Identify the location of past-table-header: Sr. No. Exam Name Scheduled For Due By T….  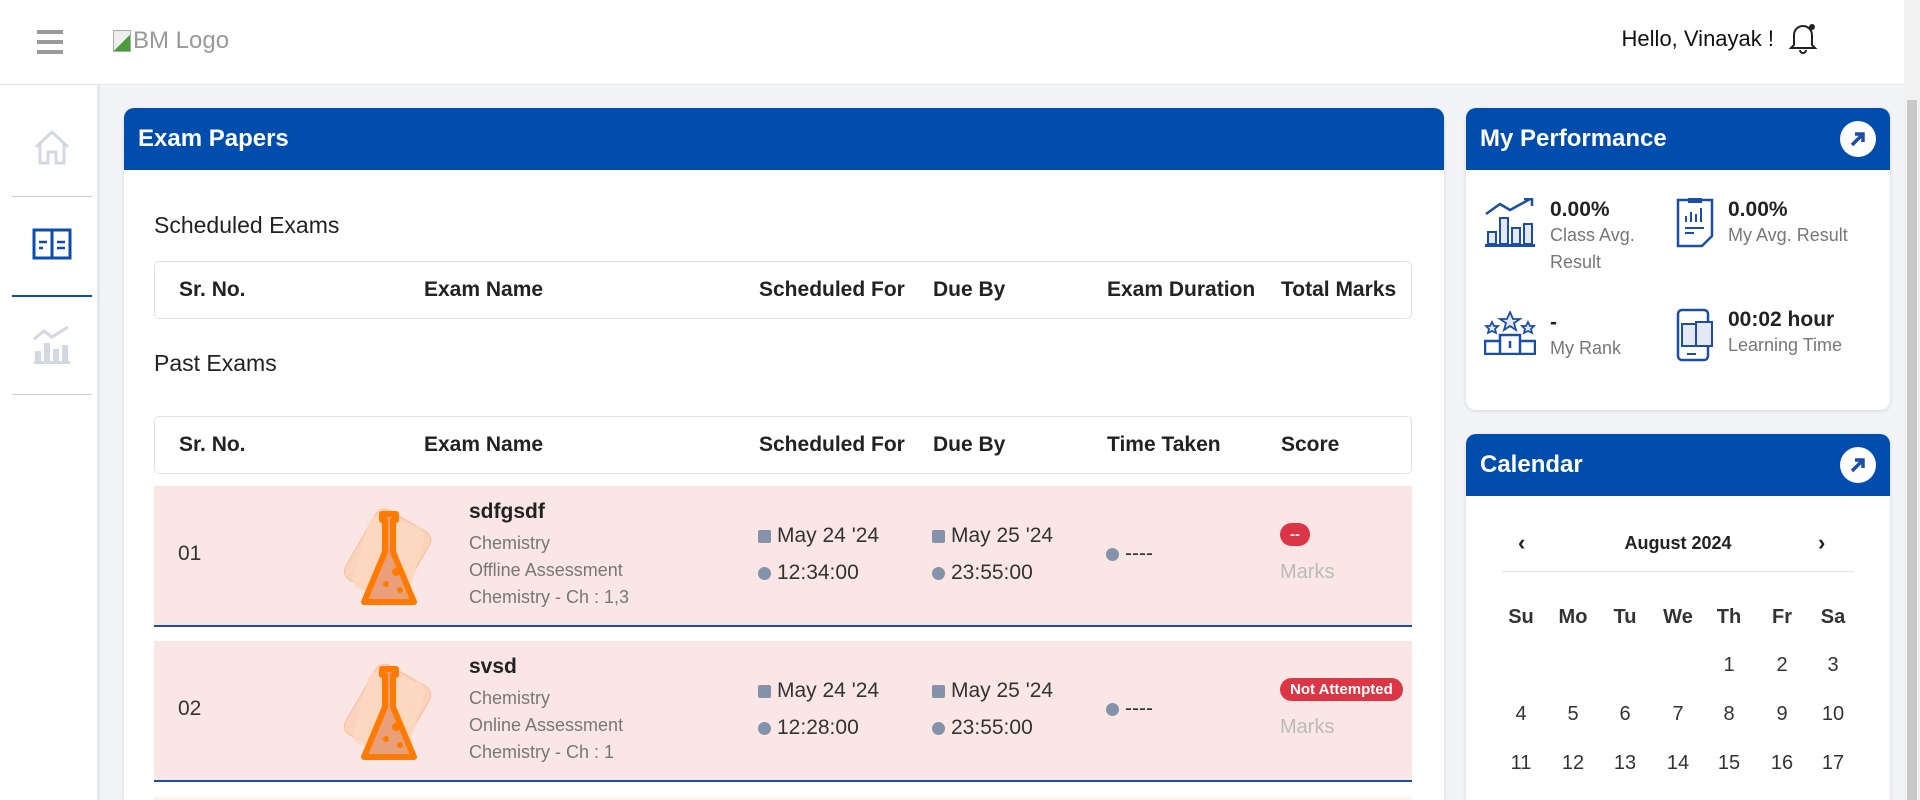
(783, 445).